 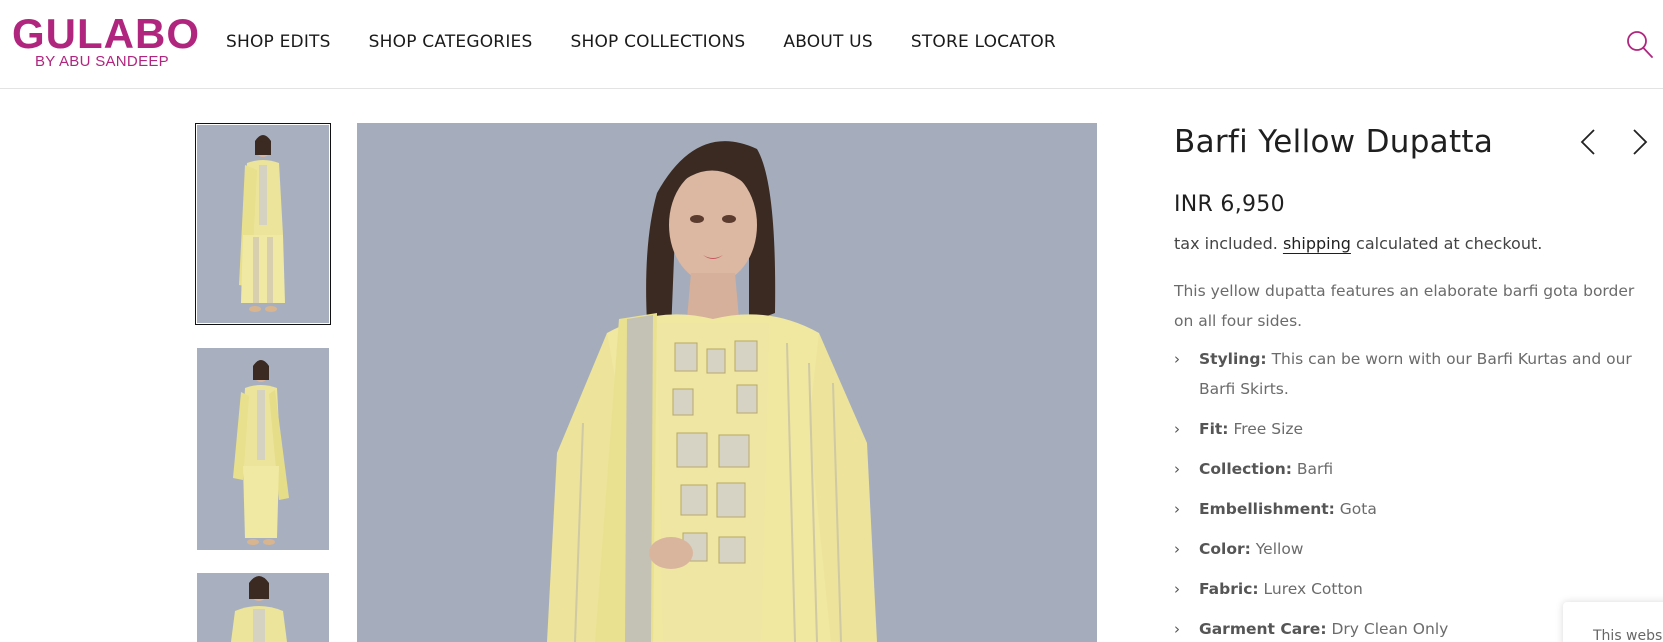 What do you see at coordinates (1639, 142) in the screenshot?
I see `next-product-icon` at bounding box center [1639, 142].